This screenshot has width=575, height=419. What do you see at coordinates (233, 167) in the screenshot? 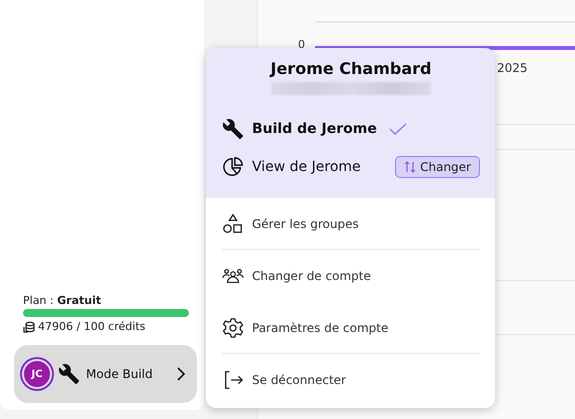
I see `pie-chart-icon` at bounding box center [233, 167].